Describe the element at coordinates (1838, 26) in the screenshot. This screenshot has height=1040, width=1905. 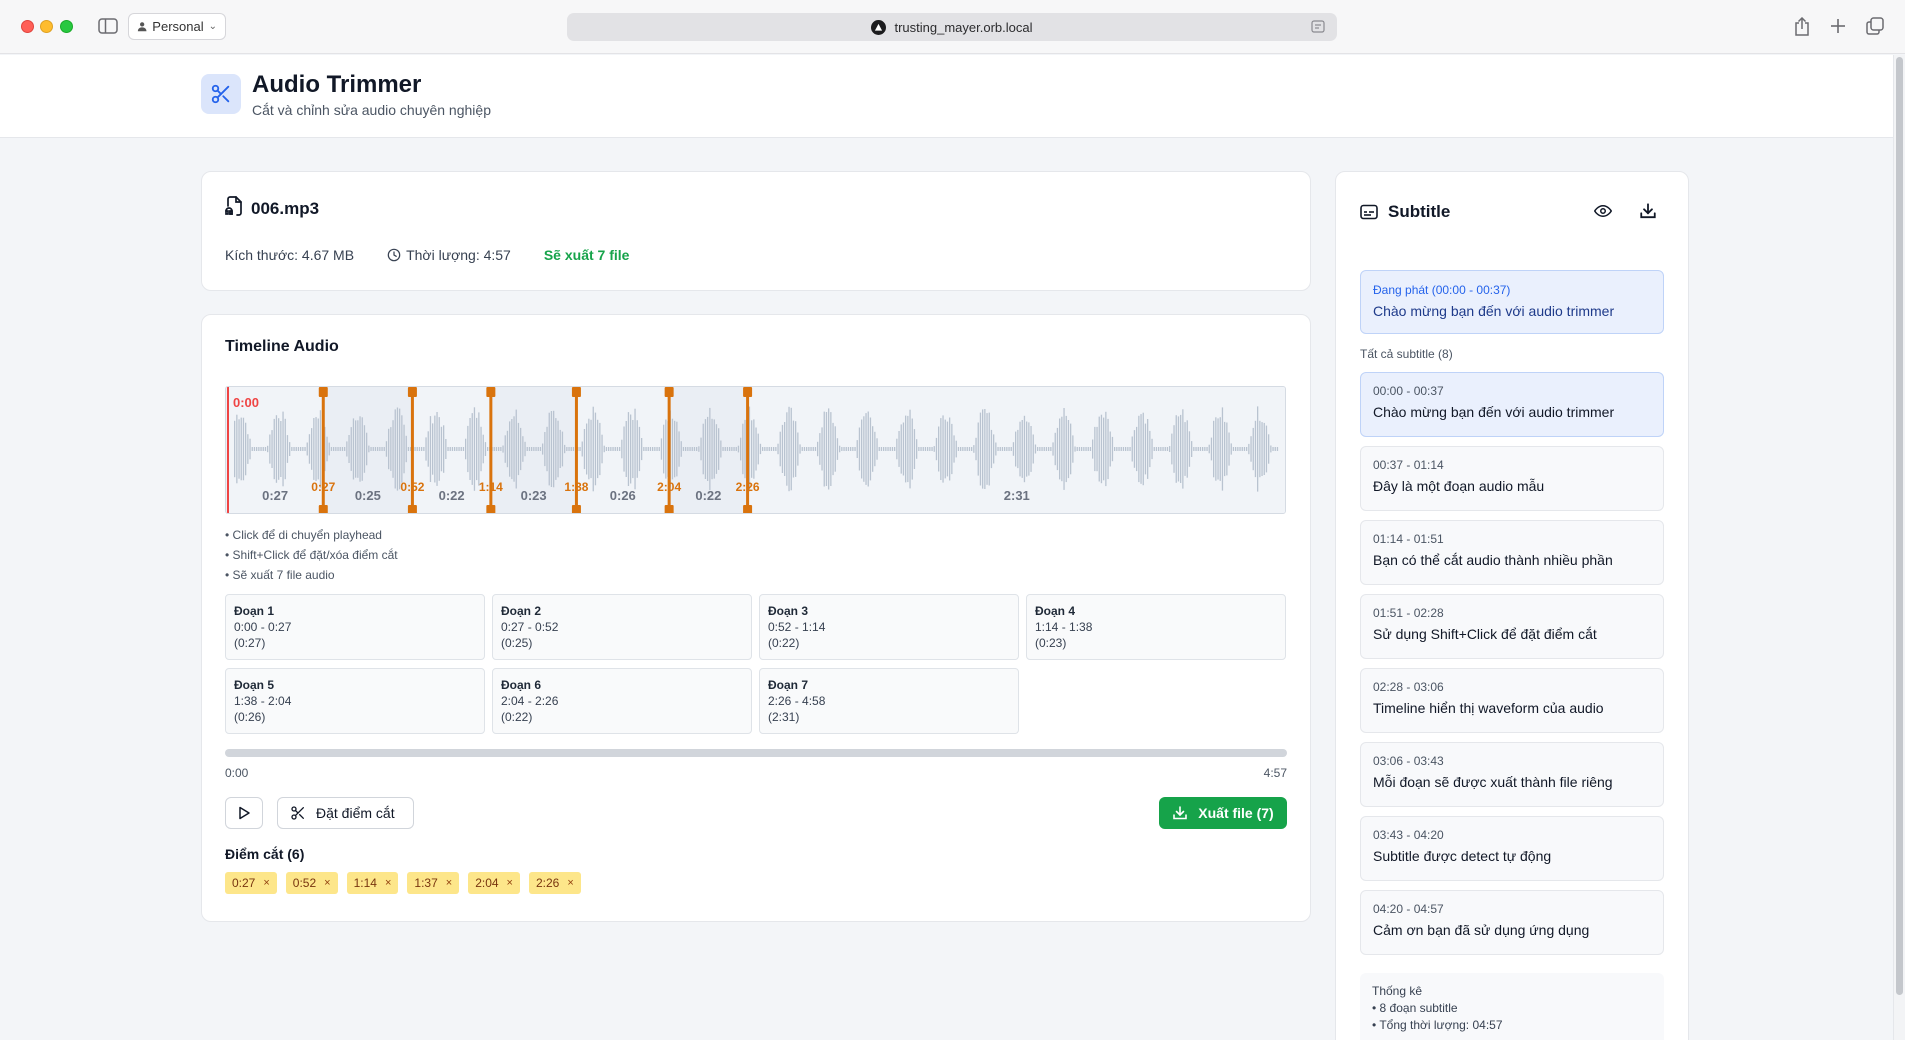
I see `new-tab-icon` at that location.